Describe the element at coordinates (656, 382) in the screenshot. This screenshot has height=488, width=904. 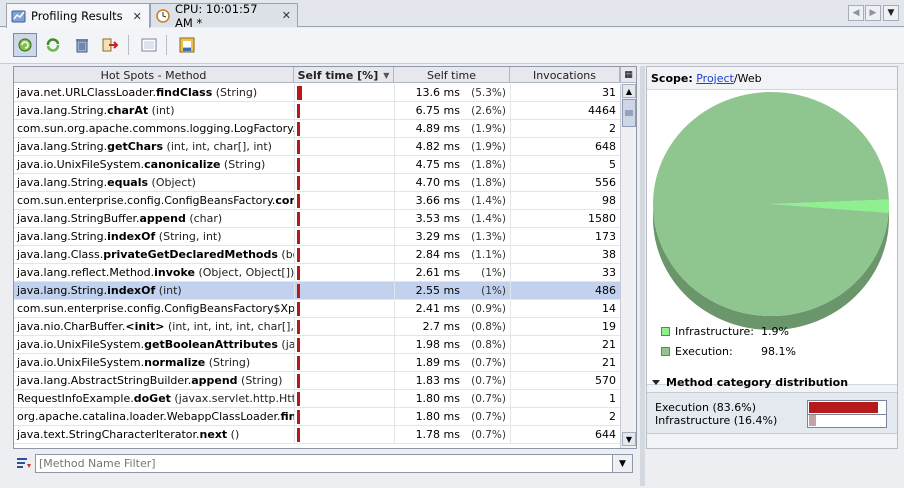
I see `collapse-triangle-icon` at that location.